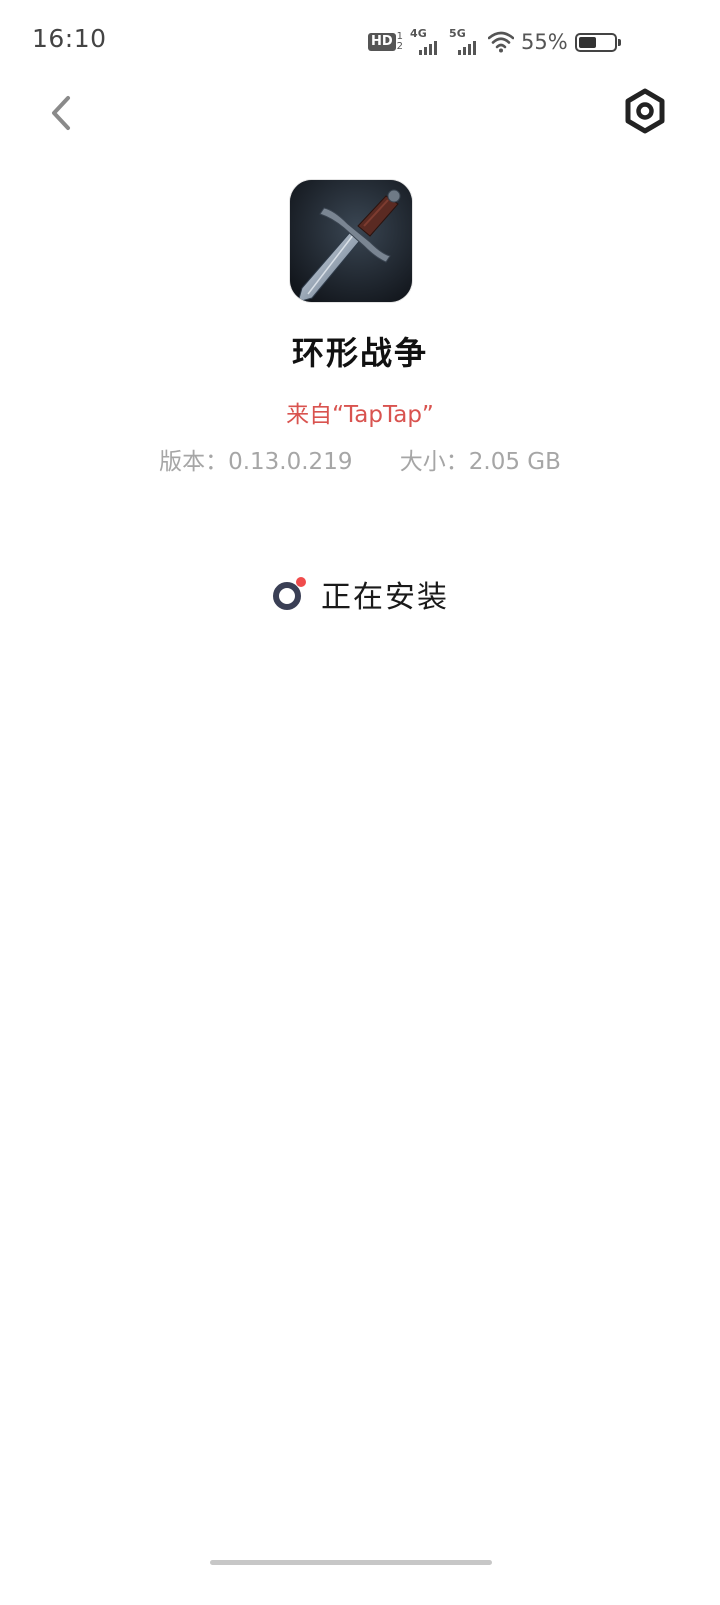 The width and height of the screenshot is (720, 1605). I want to click on install-status: 正在安装, so click(360, 594).